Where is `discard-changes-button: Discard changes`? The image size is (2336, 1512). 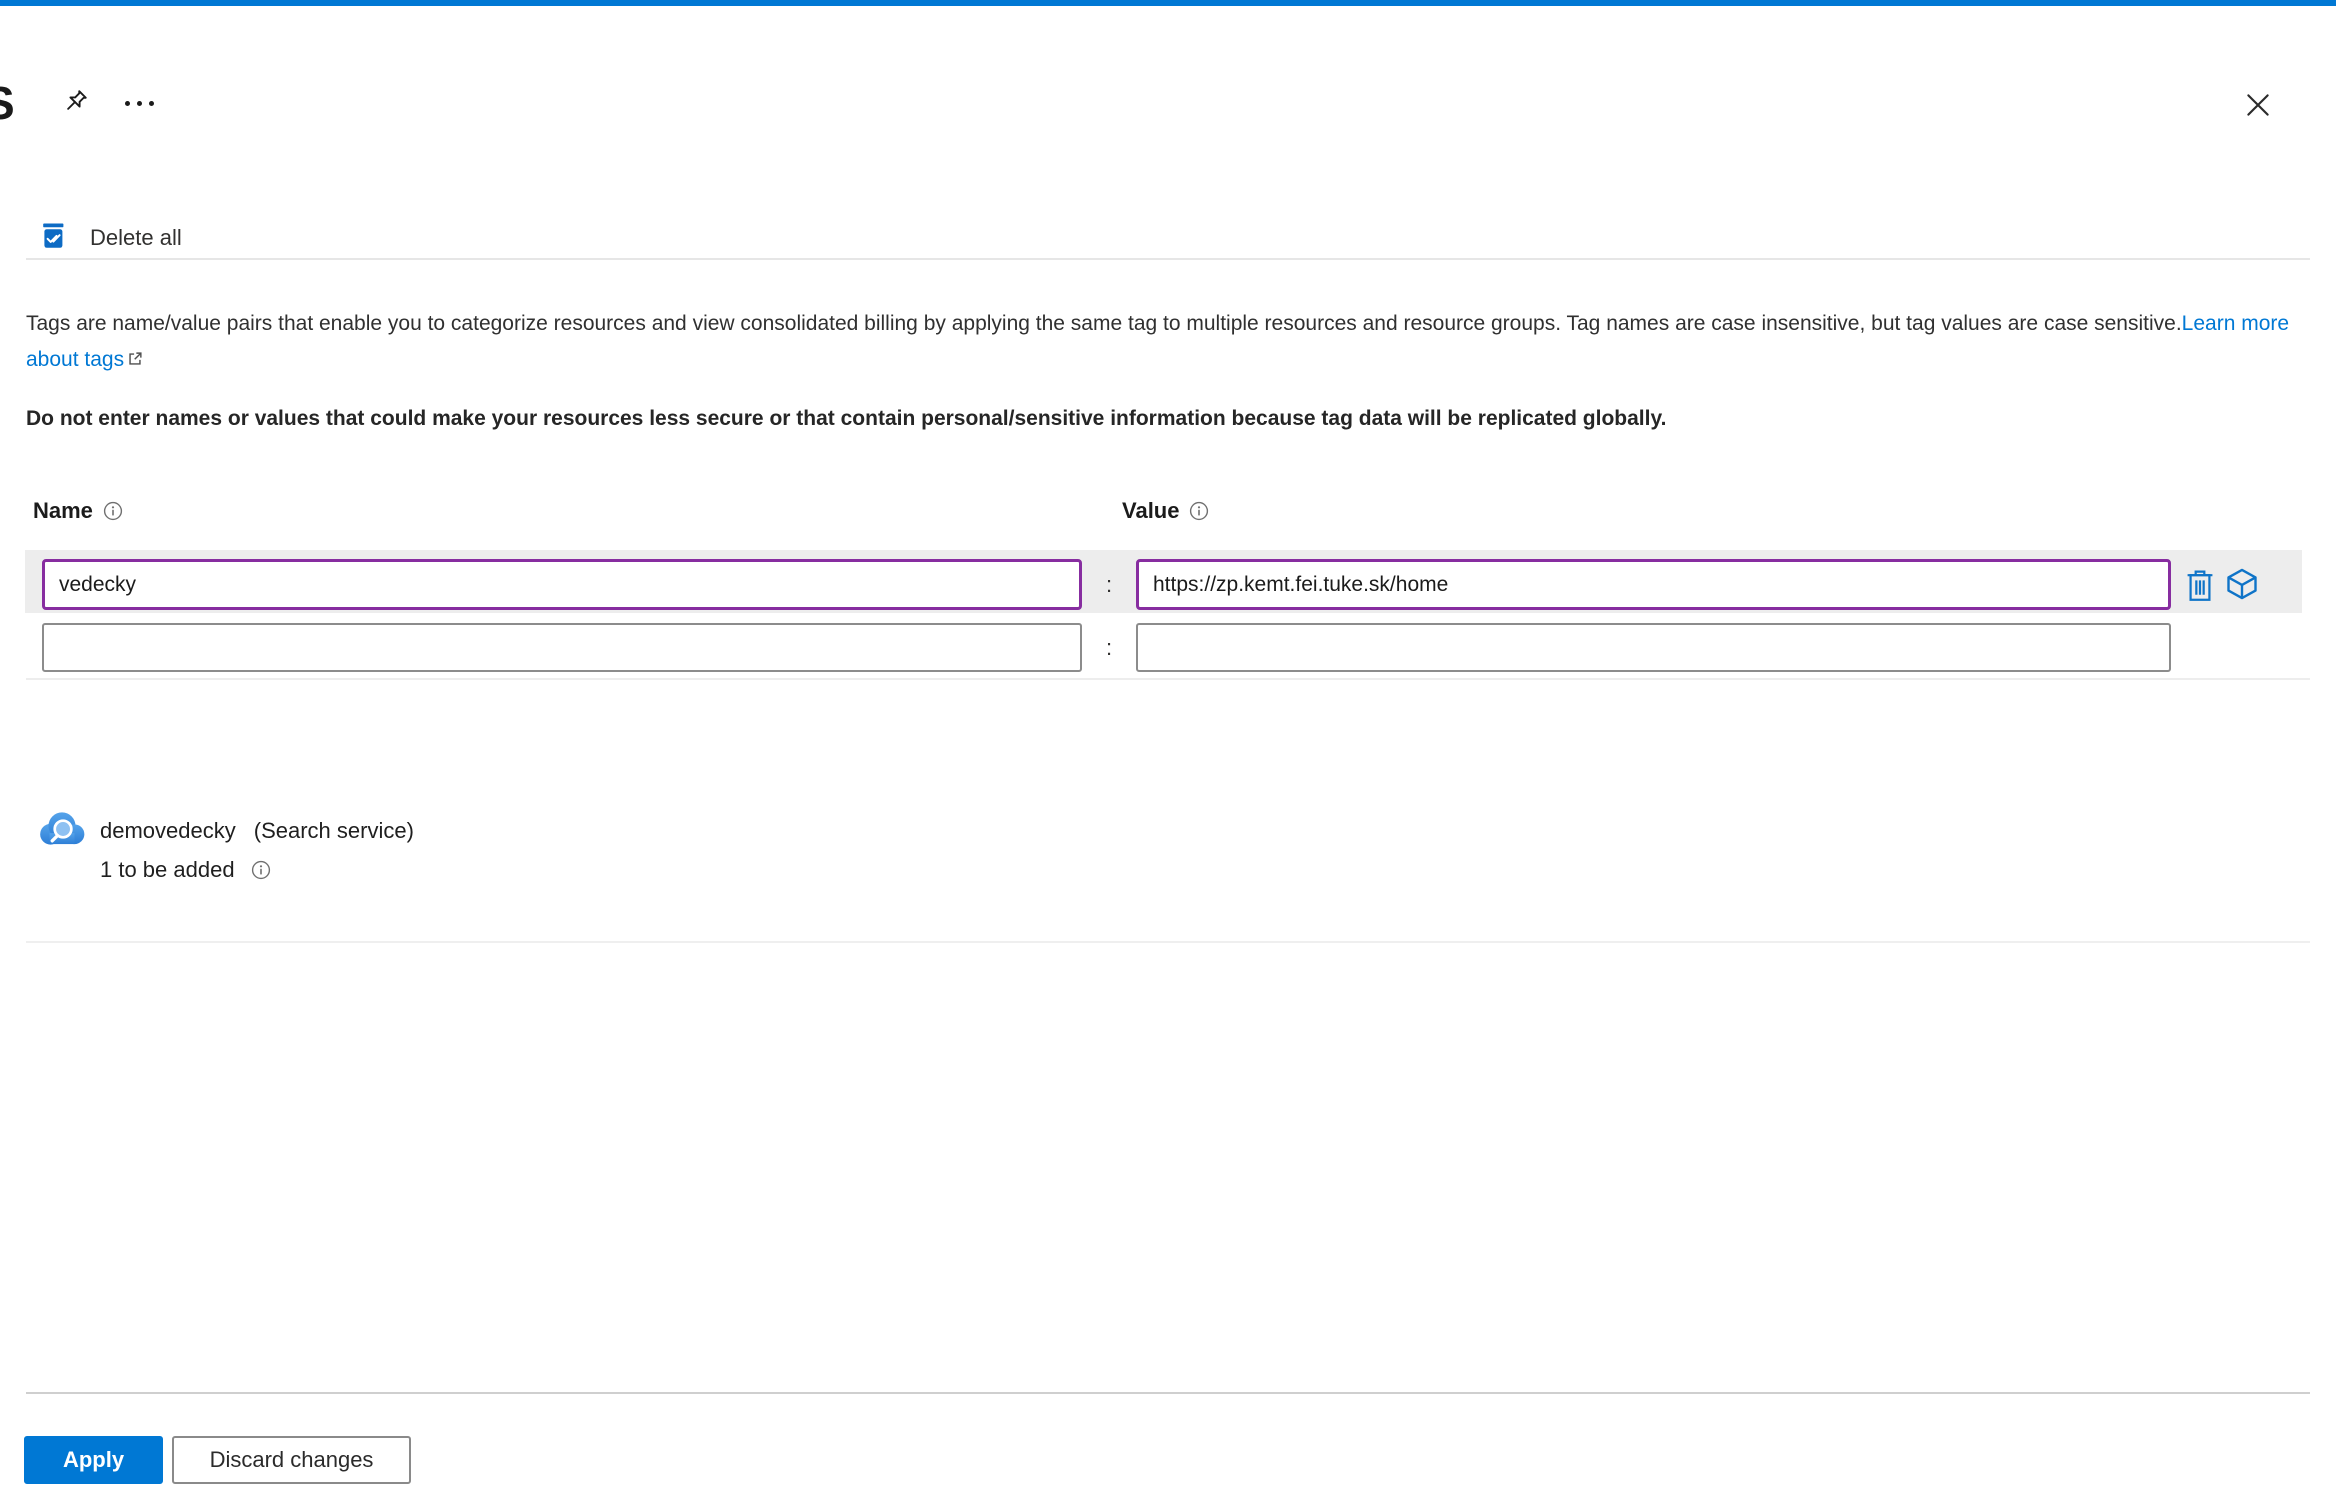
discard-changes-button: Discard changes is located at coordinates (291, 1460).